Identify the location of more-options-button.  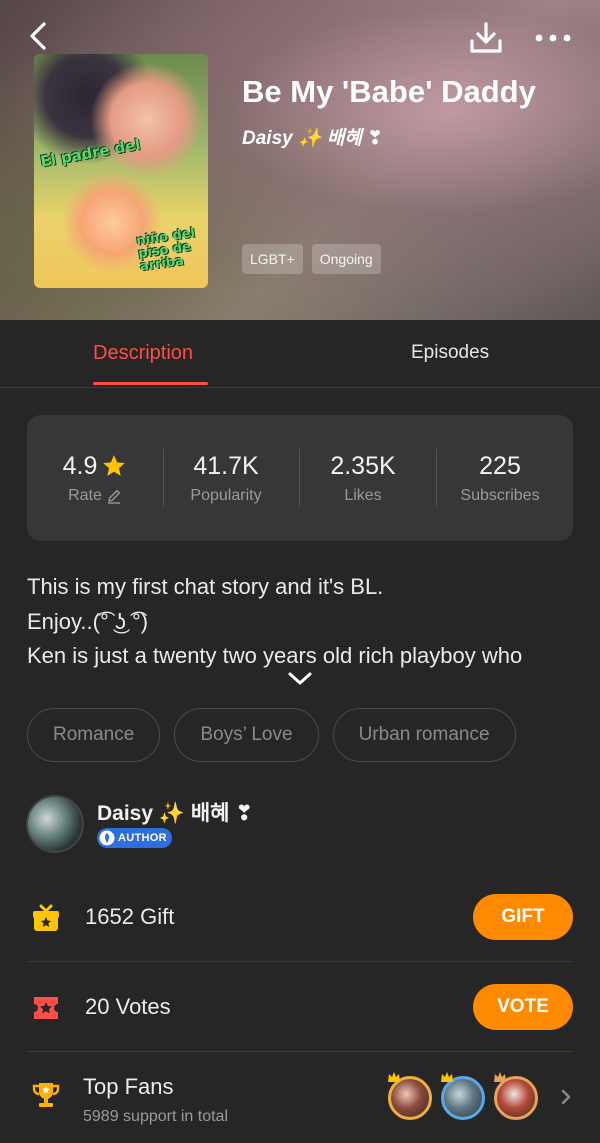
(553, 38).